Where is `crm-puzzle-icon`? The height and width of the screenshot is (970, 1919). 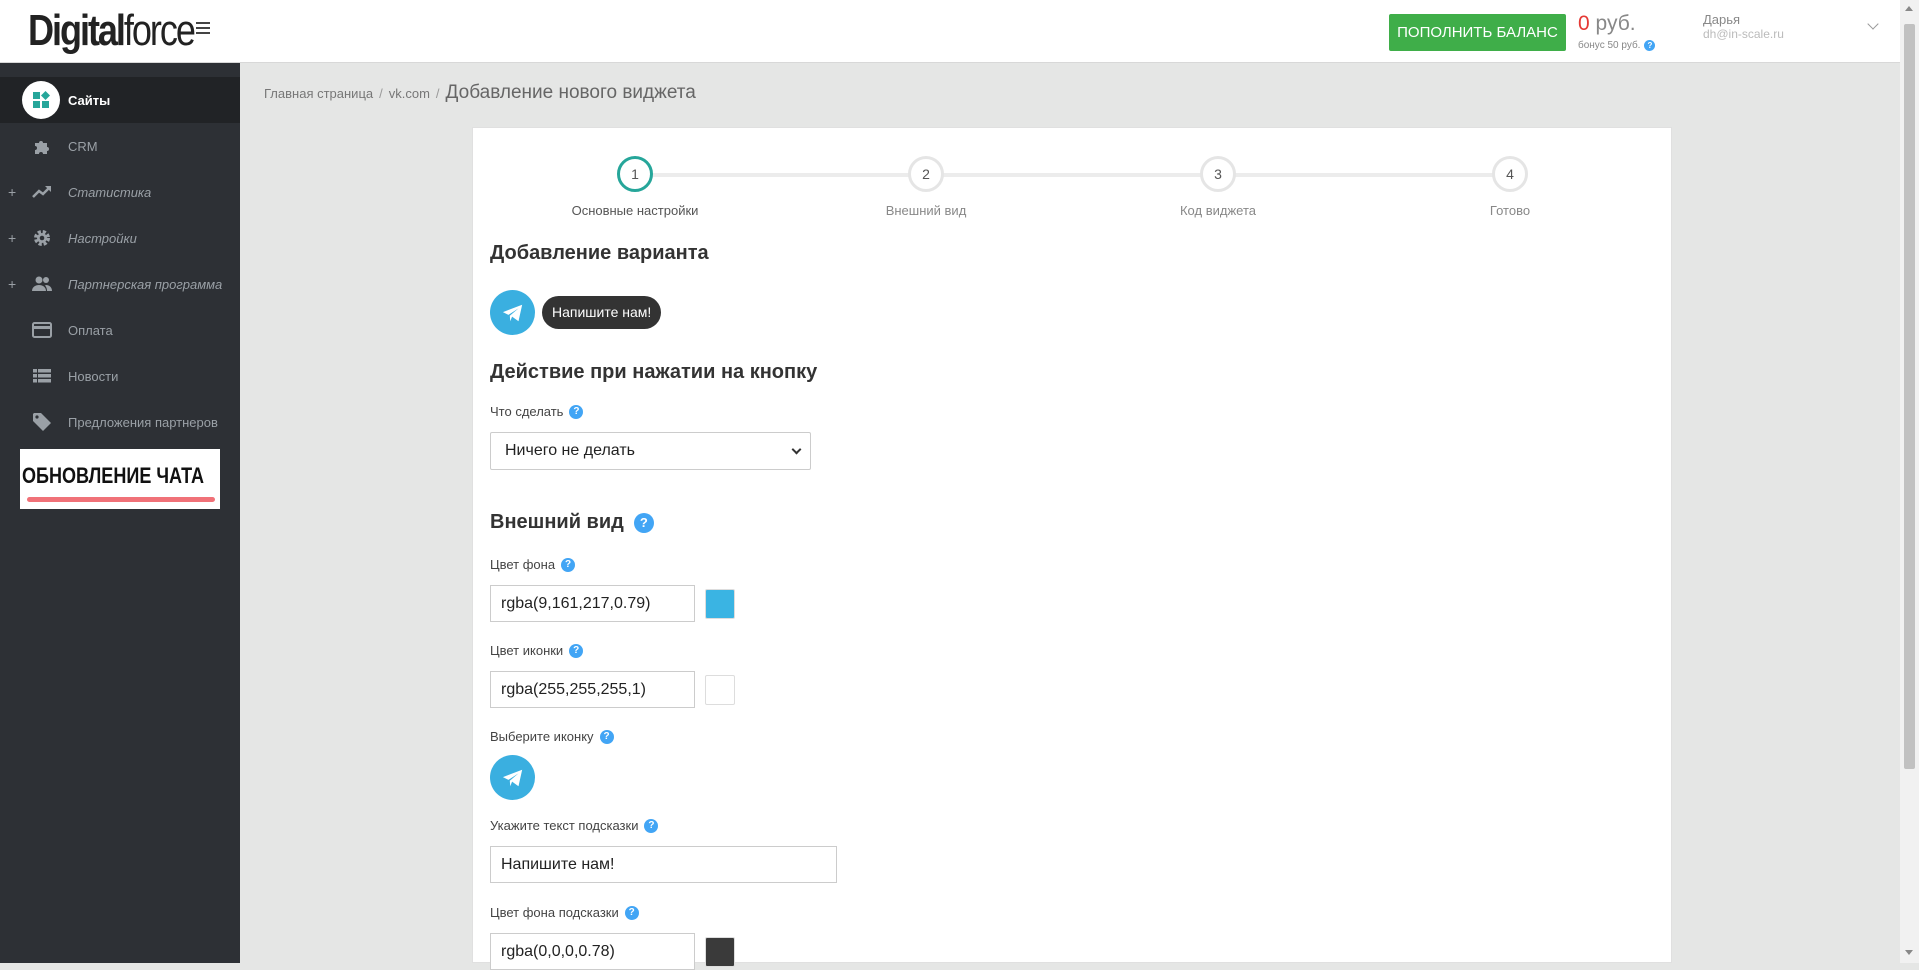
crm-puzzle-icon is located at coordinates (42, 146).